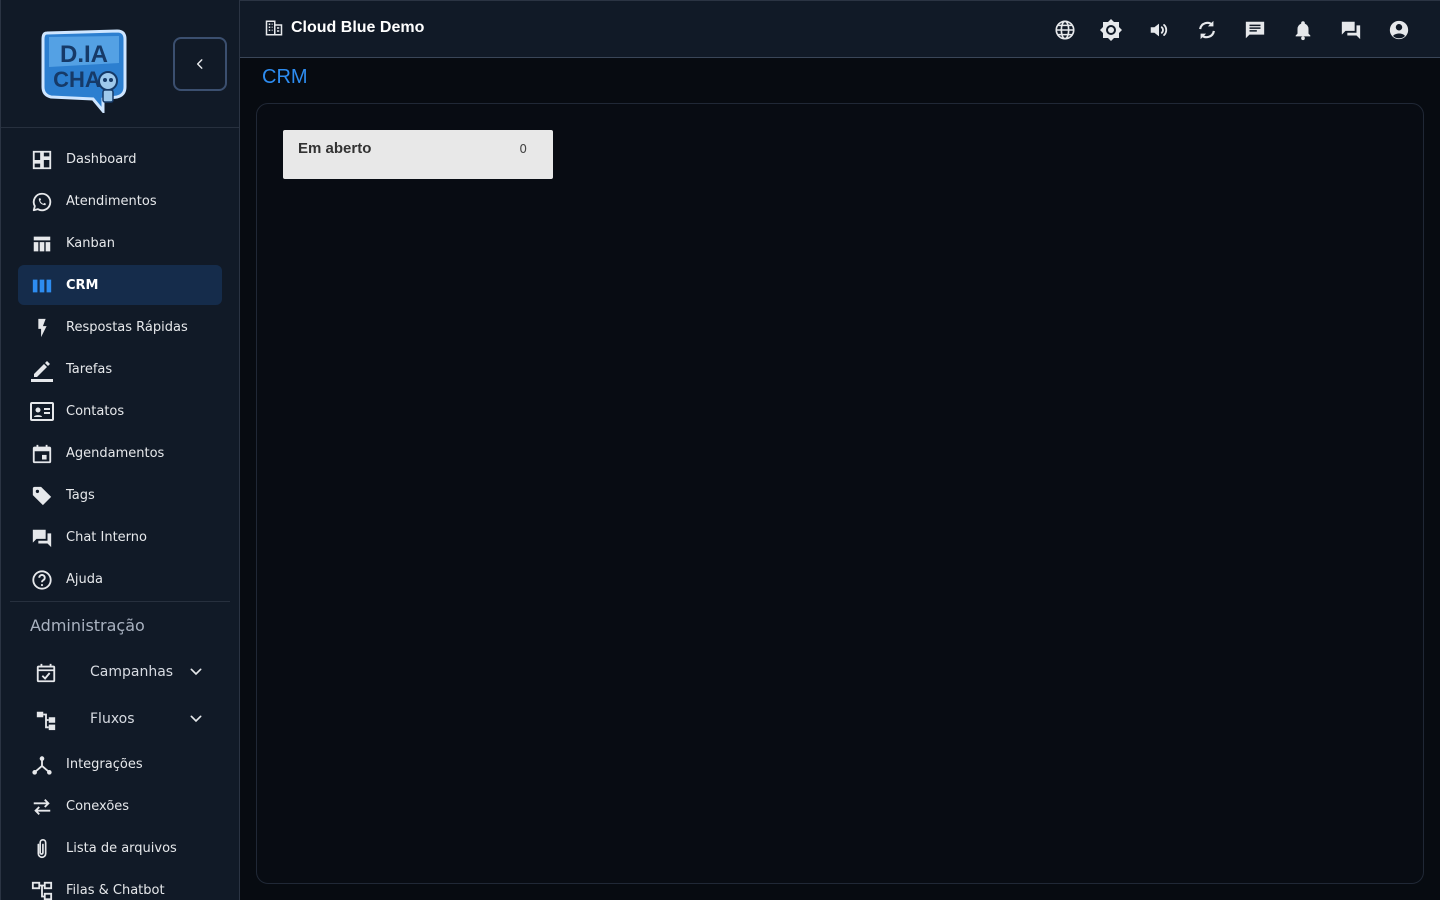 This screenshot has width=1440, height=900. I want to click on sidebar-group-label: Campanhas, so click(132, 672).